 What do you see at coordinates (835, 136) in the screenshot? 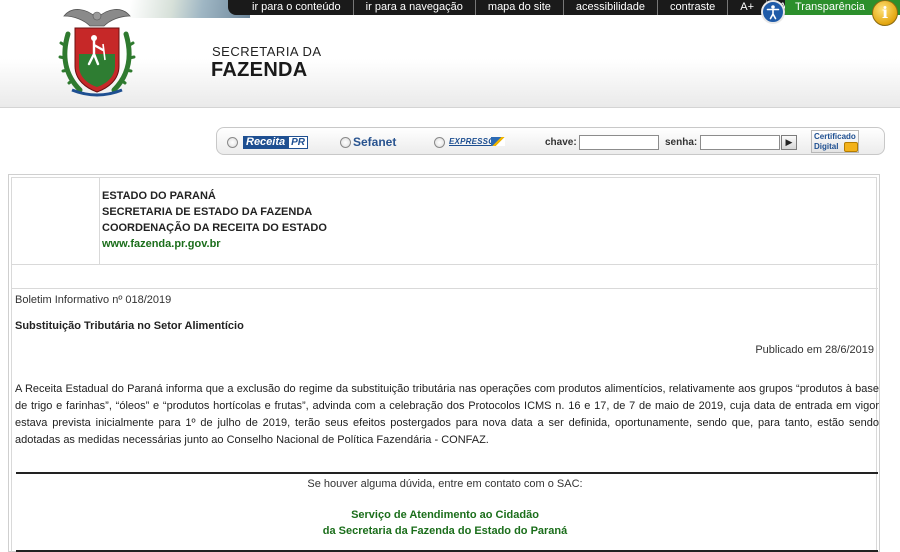
I see `cert-label-line1: Certificado` at bounding box center [835, 136].